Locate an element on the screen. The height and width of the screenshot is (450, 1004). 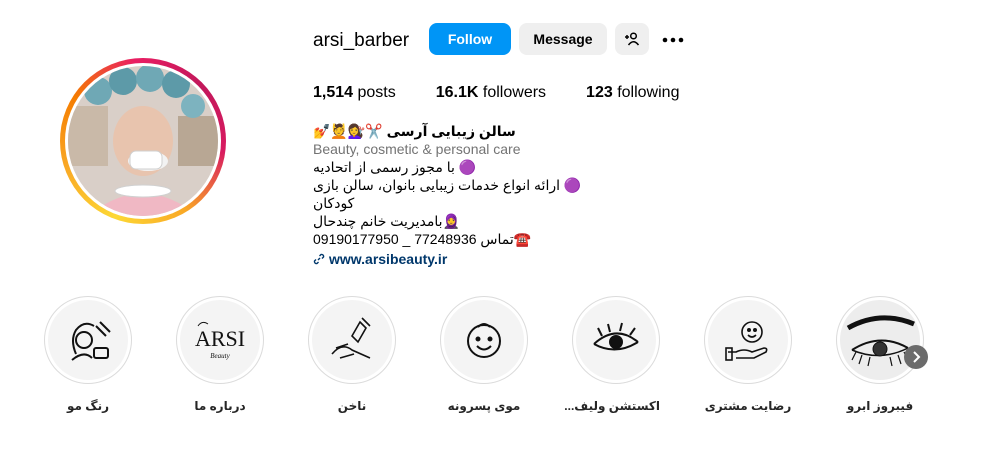
more-dots-icon is located at coordinates (673, 40).